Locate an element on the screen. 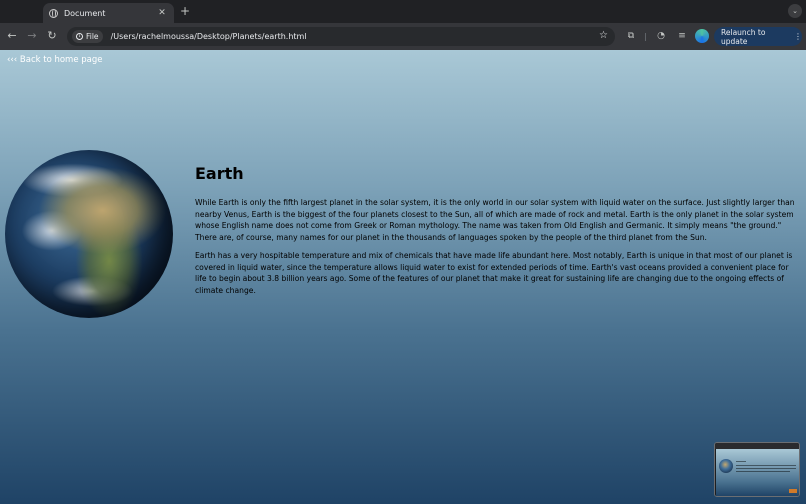  tab-document: Document ✕ is located at coordinates (108, 13).